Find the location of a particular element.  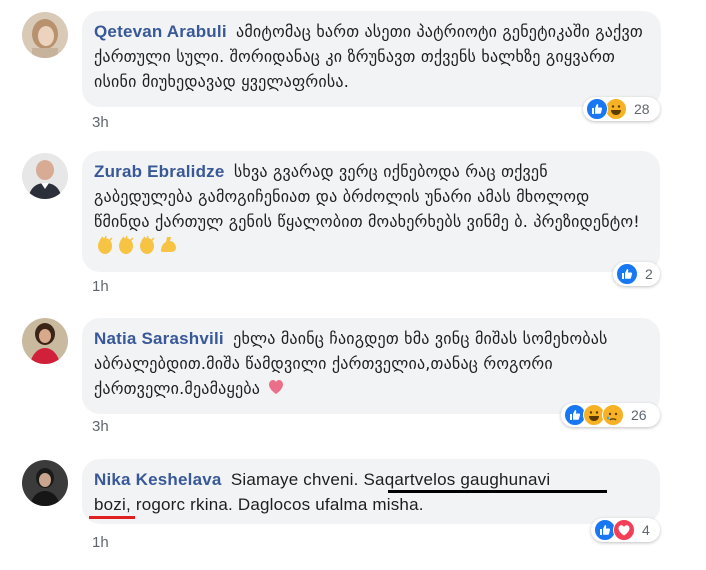

love-icon is located at coordinates (624, 530).